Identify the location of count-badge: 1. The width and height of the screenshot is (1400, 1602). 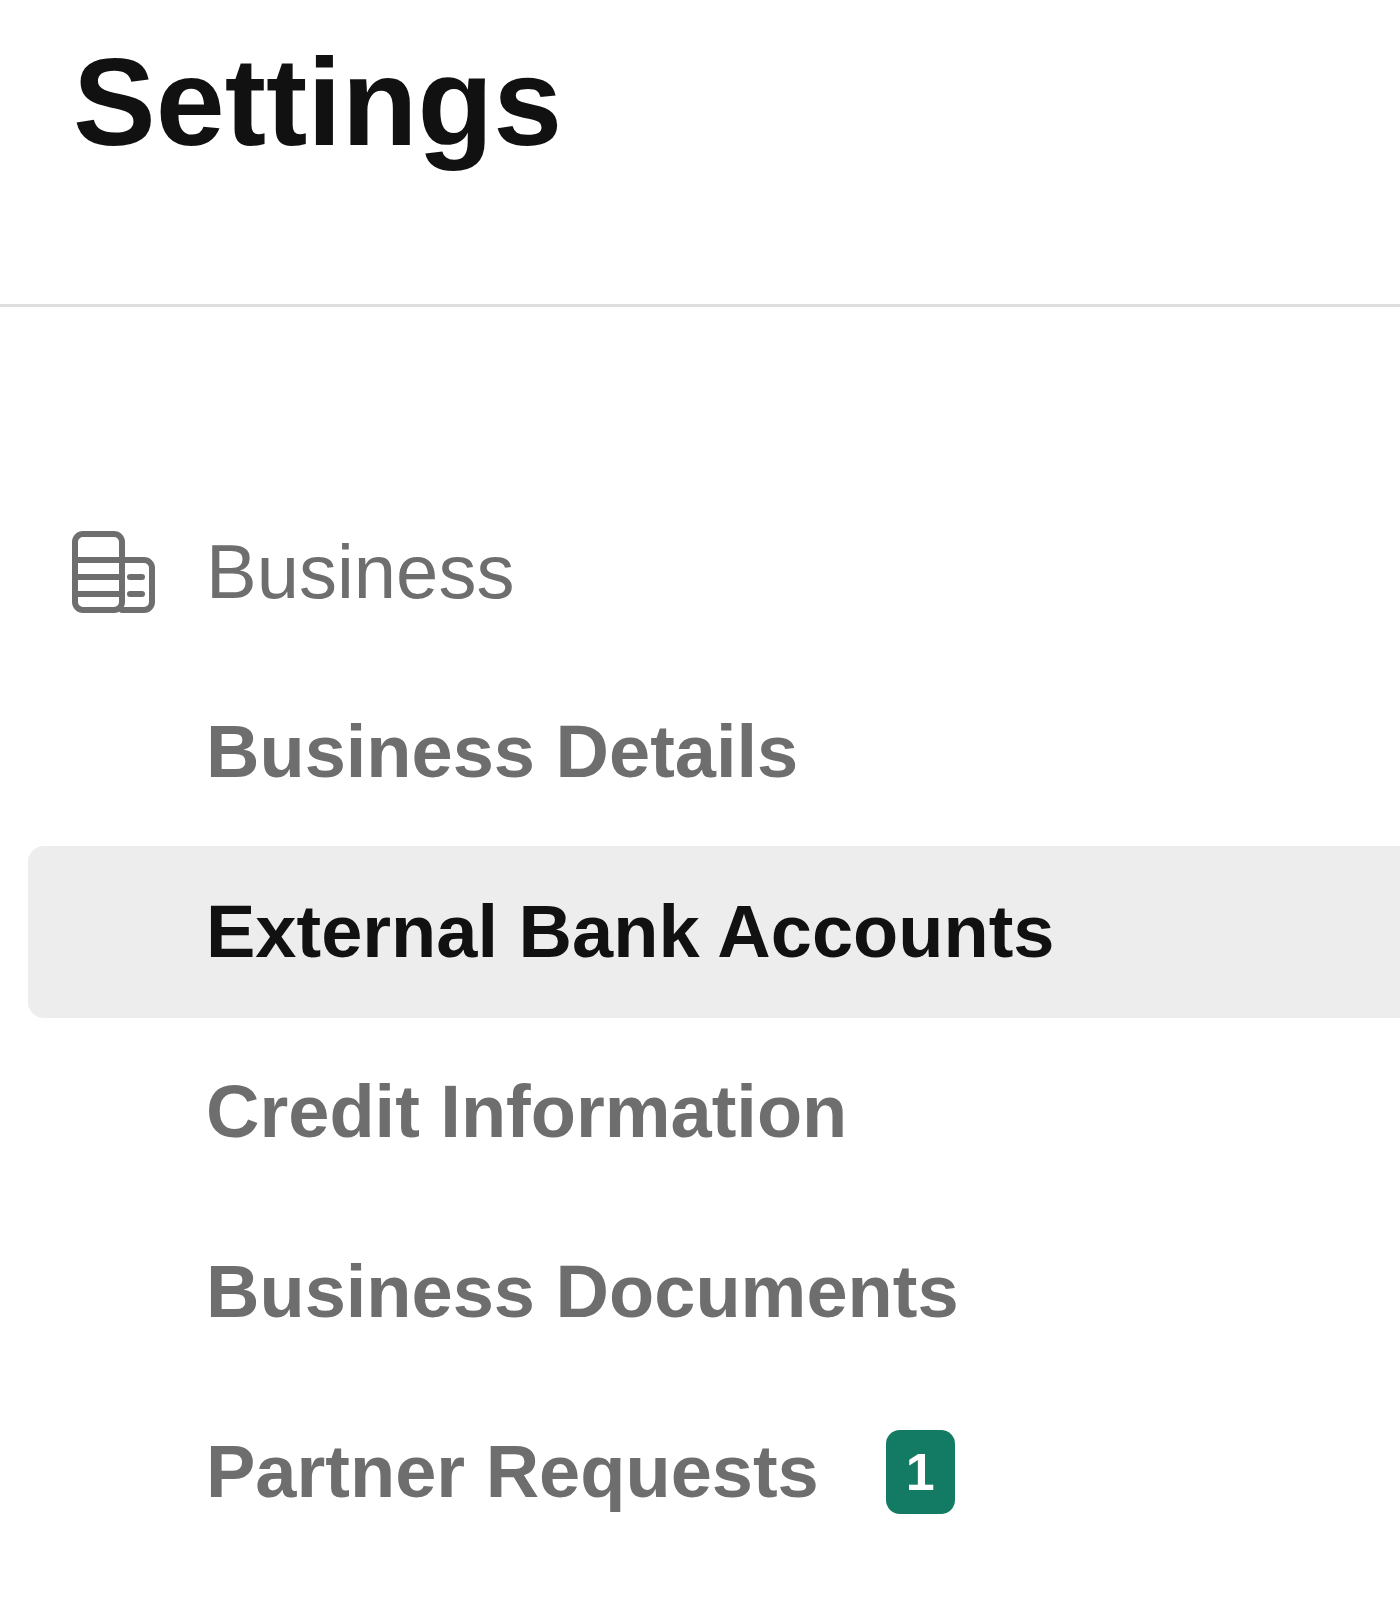
(920, 1472).